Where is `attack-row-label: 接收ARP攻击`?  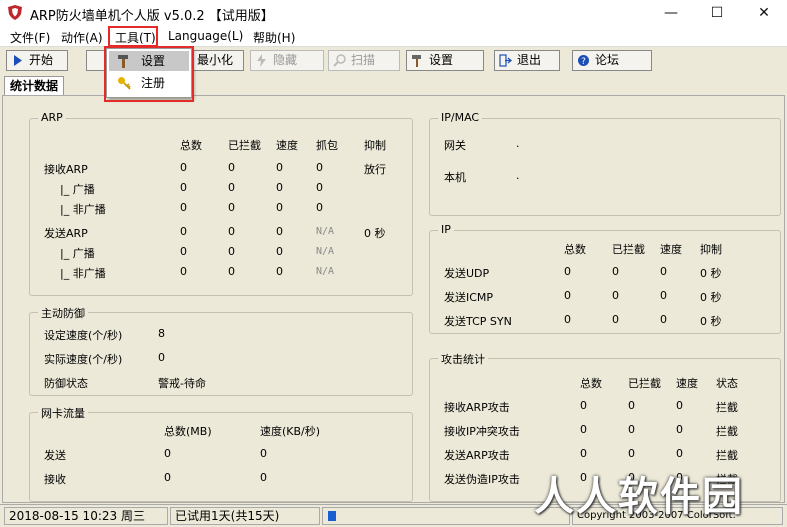 attack-row-label: 接收ARP攻击 is located at coordinates (477, 407).